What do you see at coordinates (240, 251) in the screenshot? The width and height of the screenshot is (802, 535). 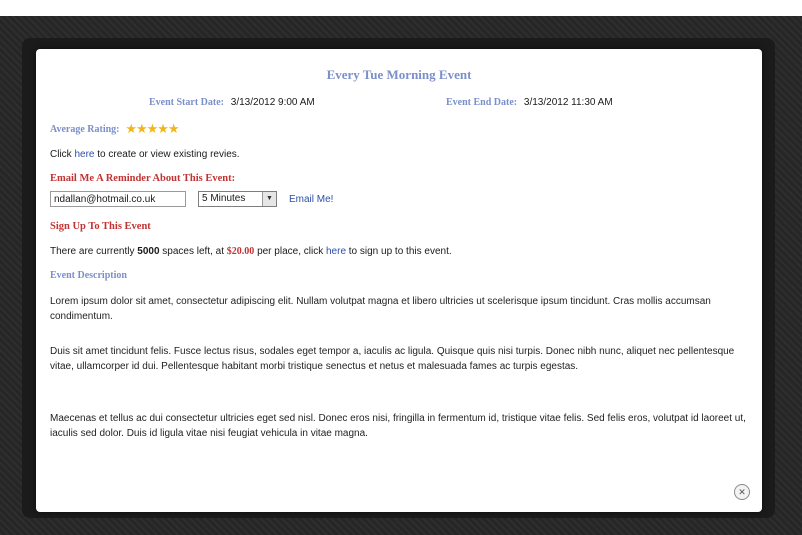 I see `signup-price: $20.00` at bounding box center [240, 251].